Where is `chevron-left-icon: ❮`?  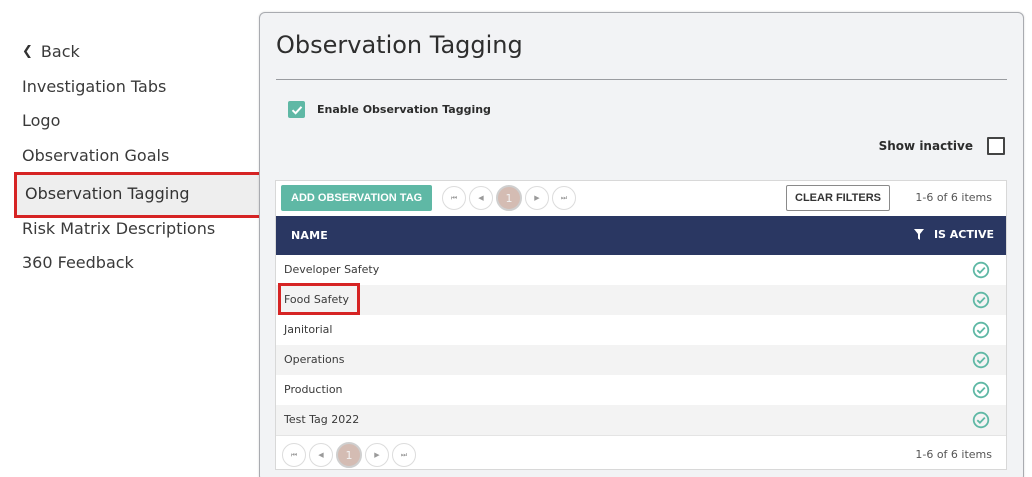
chevron-left-icon: ❮ is located at coordinates (27, 51).